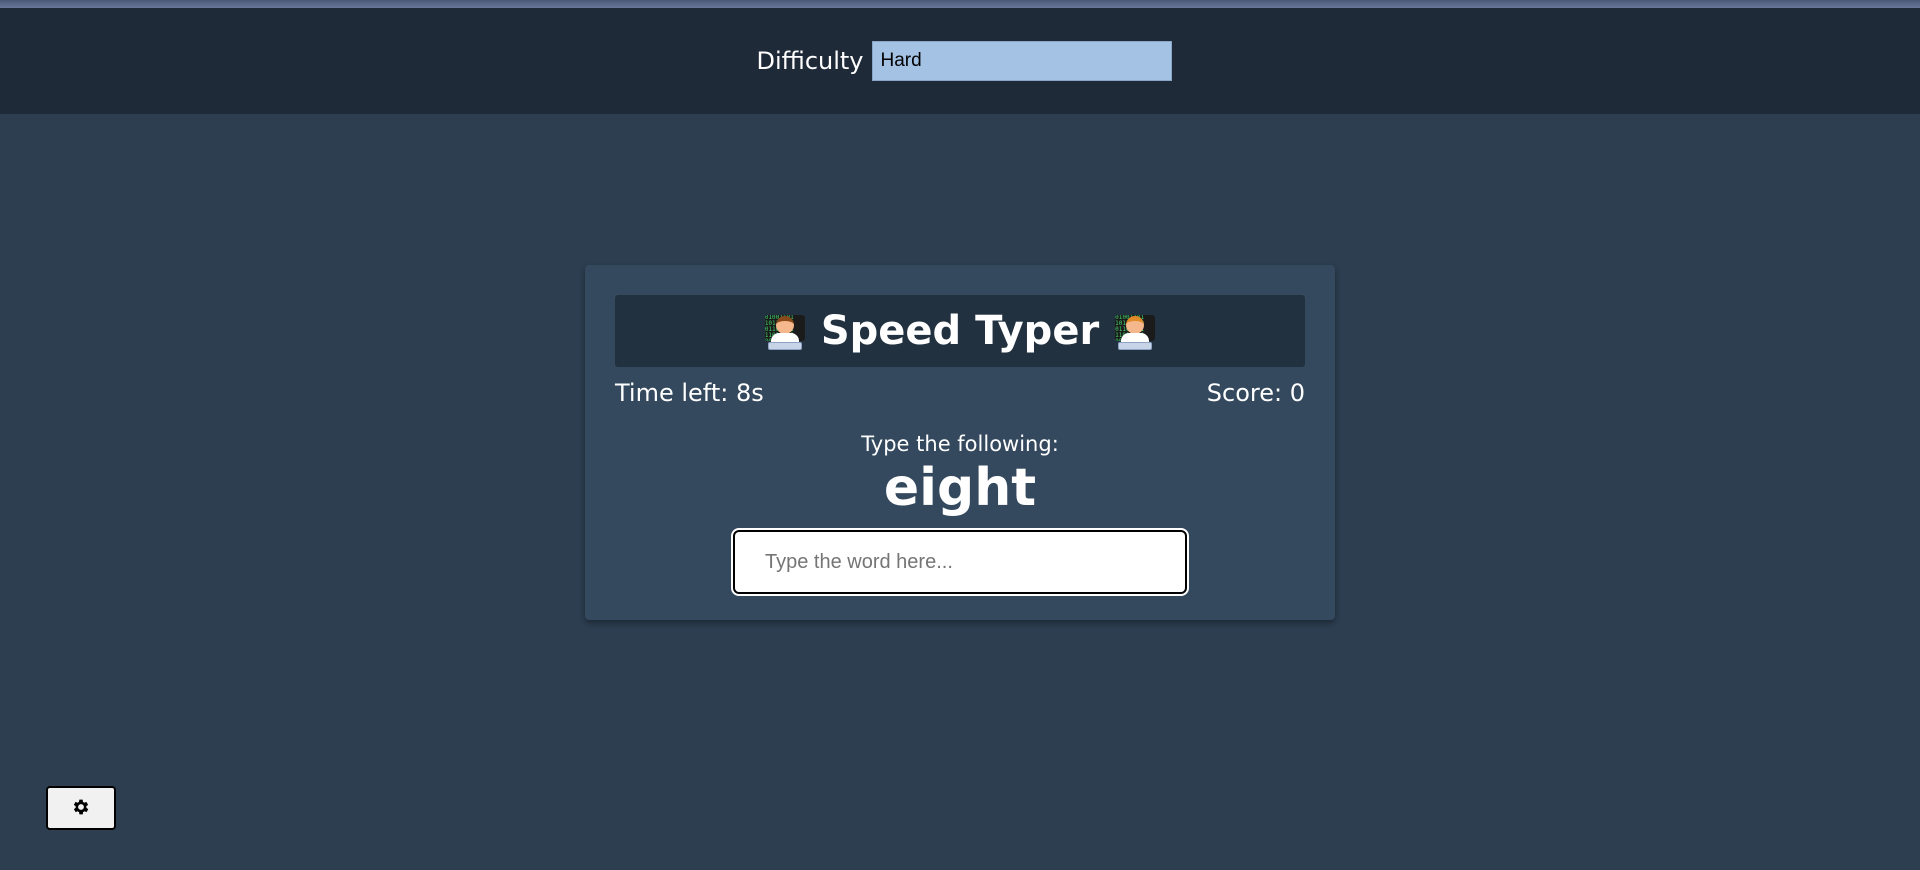 Image resolution: width=1920 pixels, height=870 pixels. What do you see at coordinates (689, 393) in the screenshot?
I see `time-left: Time left: 8s` at bounding box center [689, 393].